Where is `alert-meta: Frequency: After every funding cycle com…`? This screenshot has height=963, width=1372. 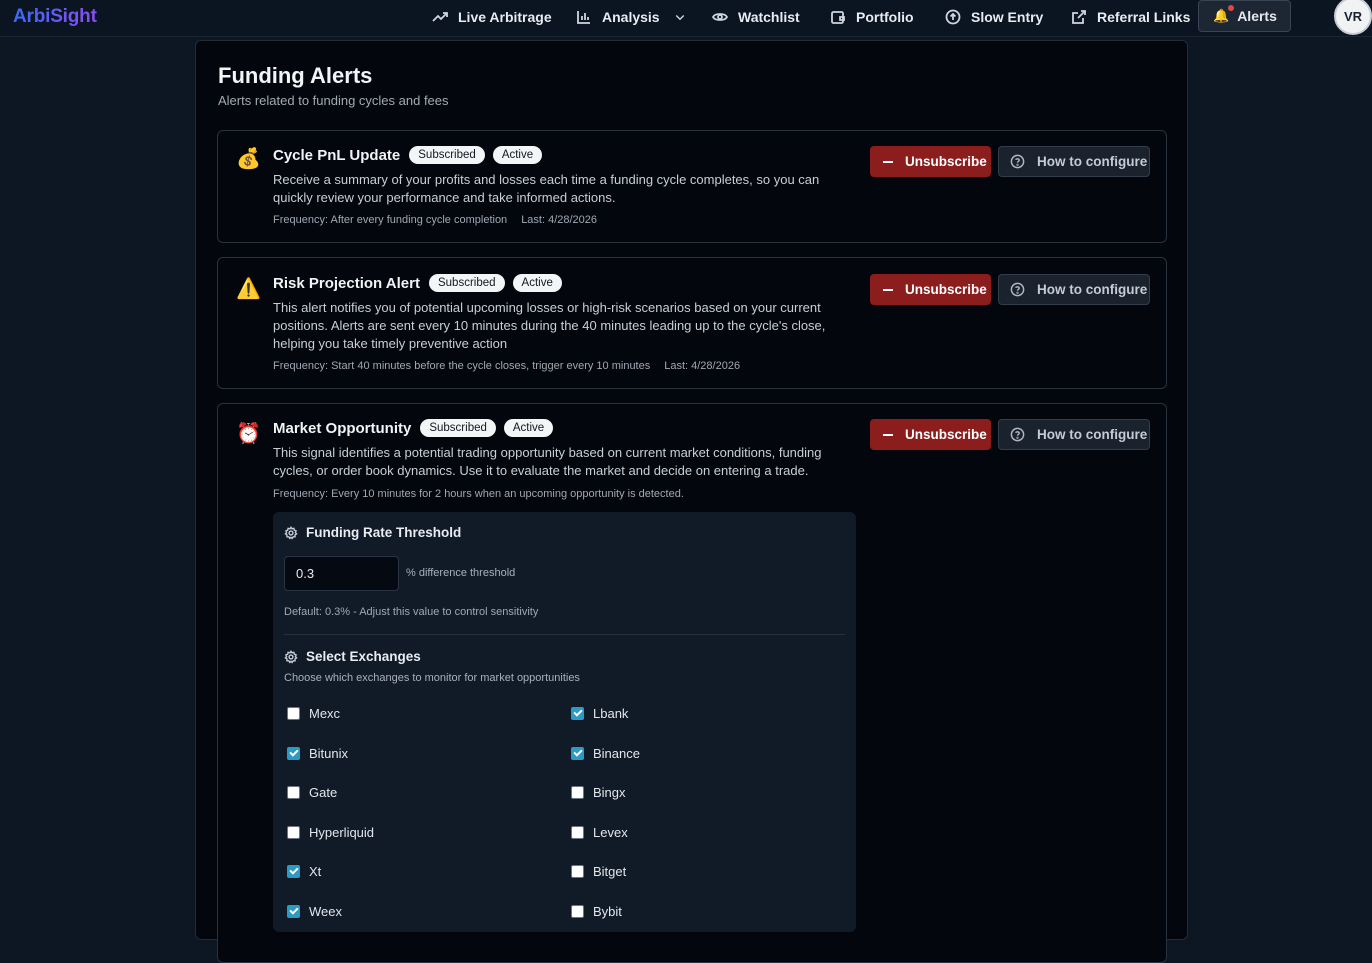 alert-meta: Frequency: After every funding cycle com… is located at coordinates (435, 220).